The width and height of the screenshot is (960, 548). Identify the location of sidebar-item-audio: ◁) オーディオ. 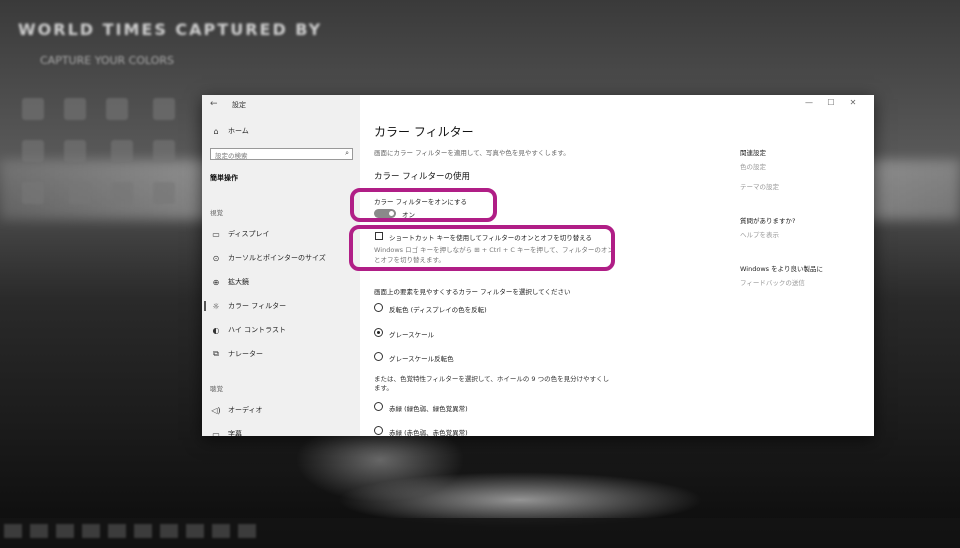
(236, 410).